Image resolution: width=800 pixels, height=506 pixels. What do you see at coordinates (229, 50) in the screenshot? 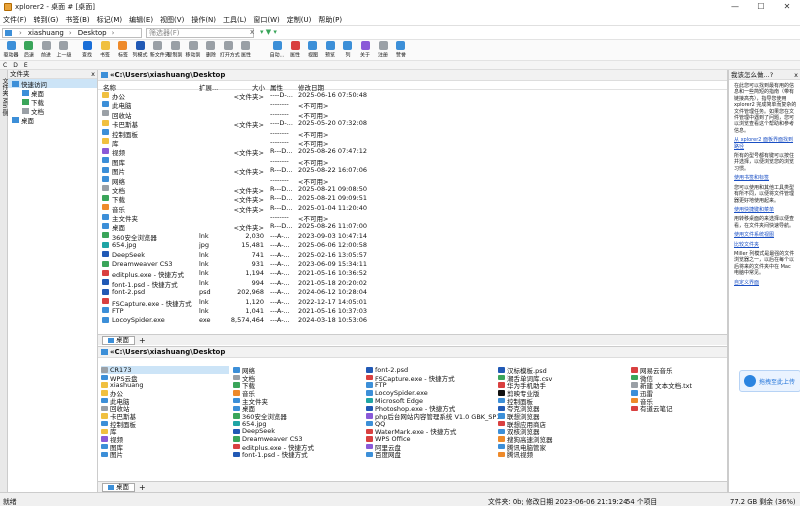
I see `toolbar-button: 打开方式` at bounding box center [229, 50].